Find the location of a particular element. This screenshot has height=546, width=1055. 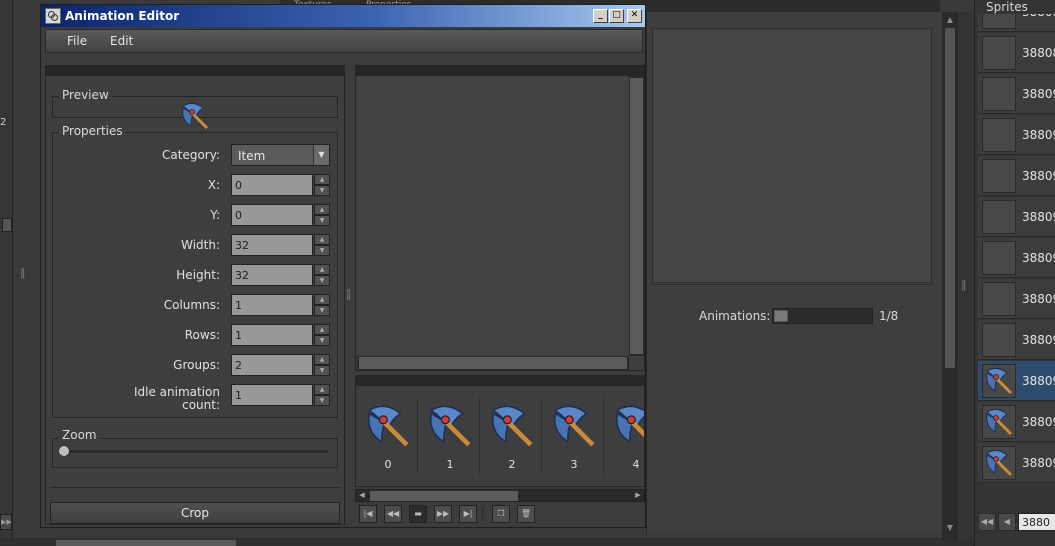

frame-canvas-hscroll-thumb is located at coordinates (493, 363).